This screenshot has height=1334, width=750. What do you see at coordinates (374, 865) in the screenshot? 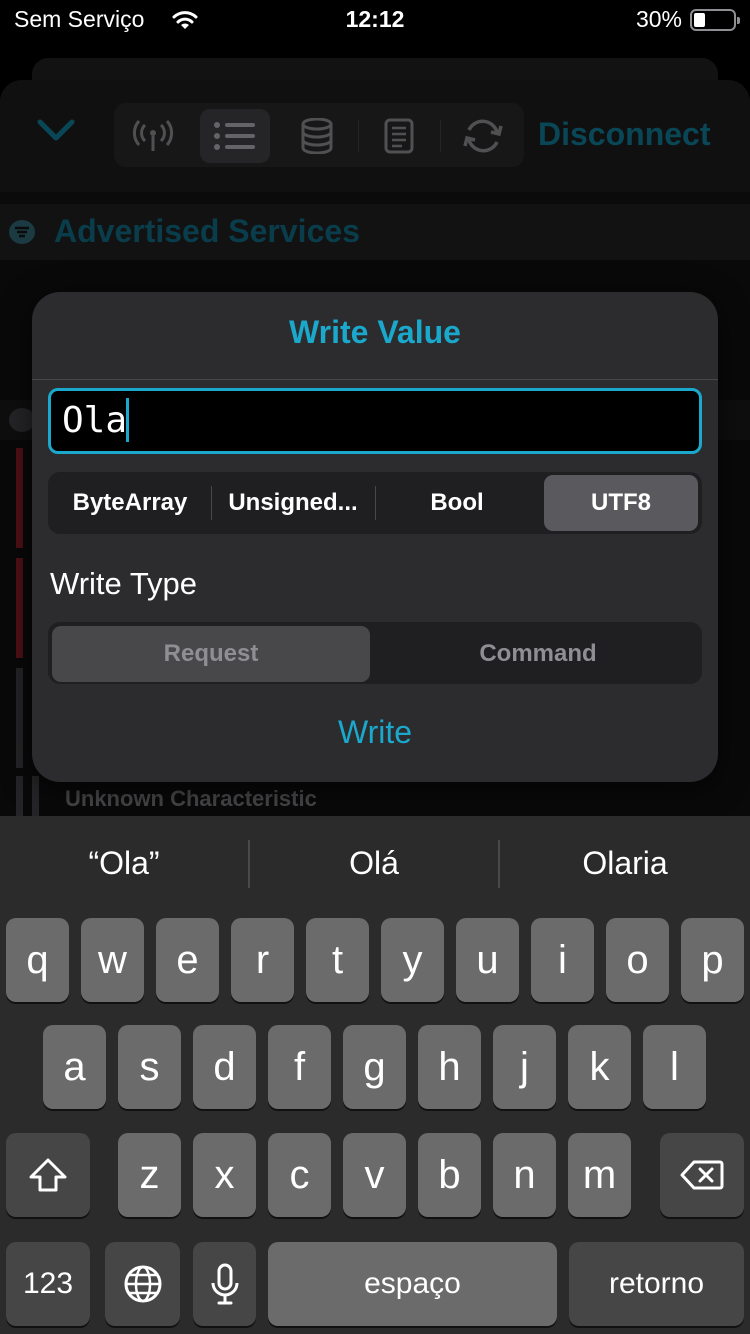
I see `suggestion-2: Olá` at bounding box center [374, 865].